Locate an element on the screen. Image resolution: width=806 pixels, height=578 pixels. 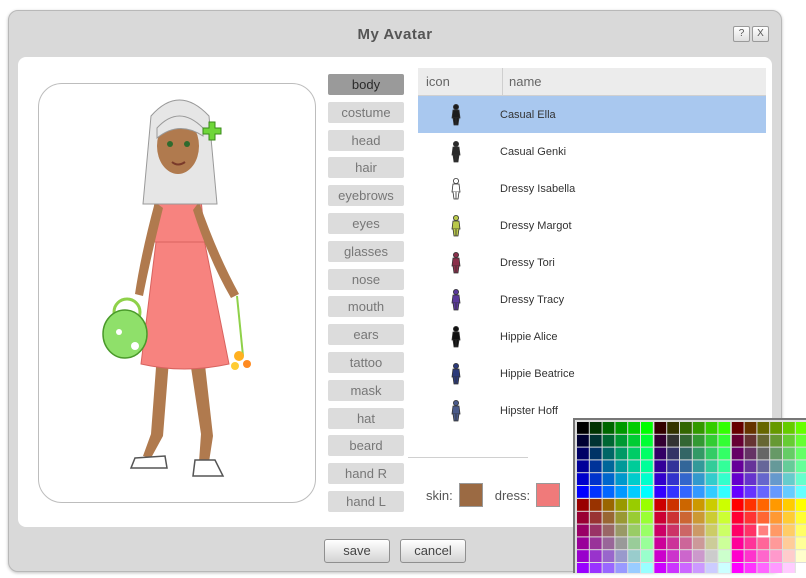
cancel-button: cancel is located at coordinates (433, 551).